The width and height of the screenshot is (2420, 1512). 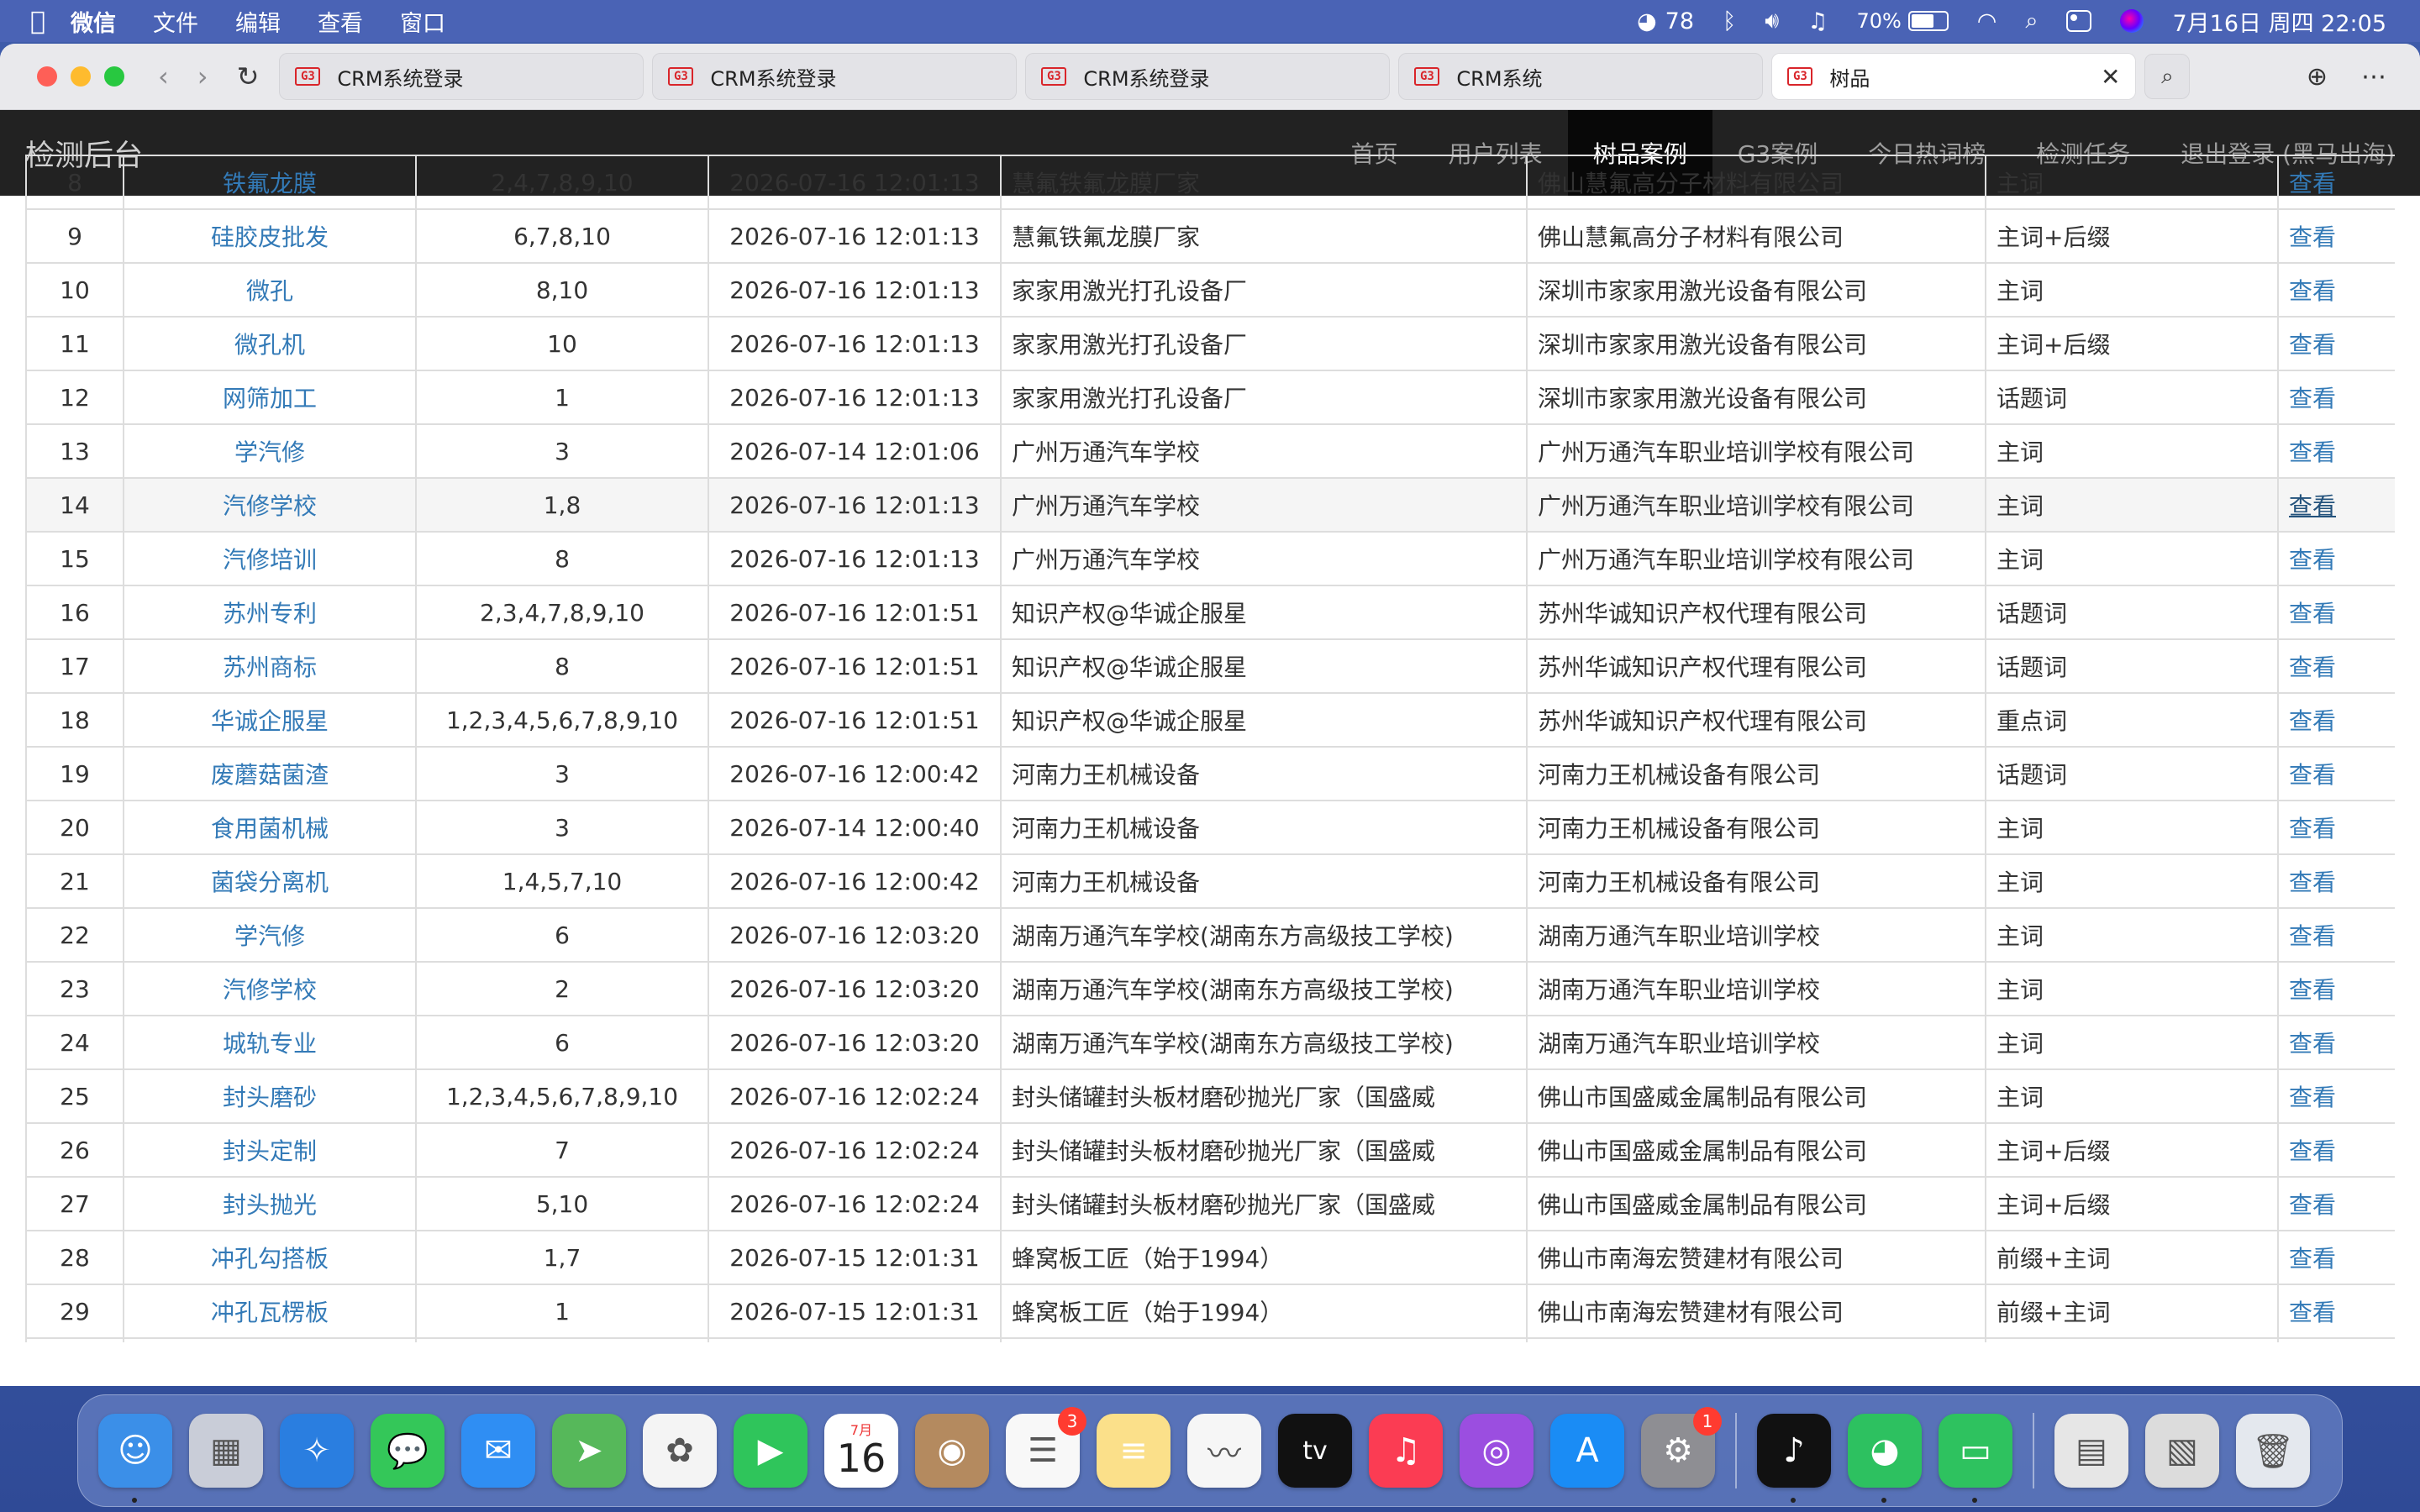 What do you see at coordinates (1224, 1451) in the screenshot?
I see `freeform-icon: 〰` at bounding box center [1224, 1451].